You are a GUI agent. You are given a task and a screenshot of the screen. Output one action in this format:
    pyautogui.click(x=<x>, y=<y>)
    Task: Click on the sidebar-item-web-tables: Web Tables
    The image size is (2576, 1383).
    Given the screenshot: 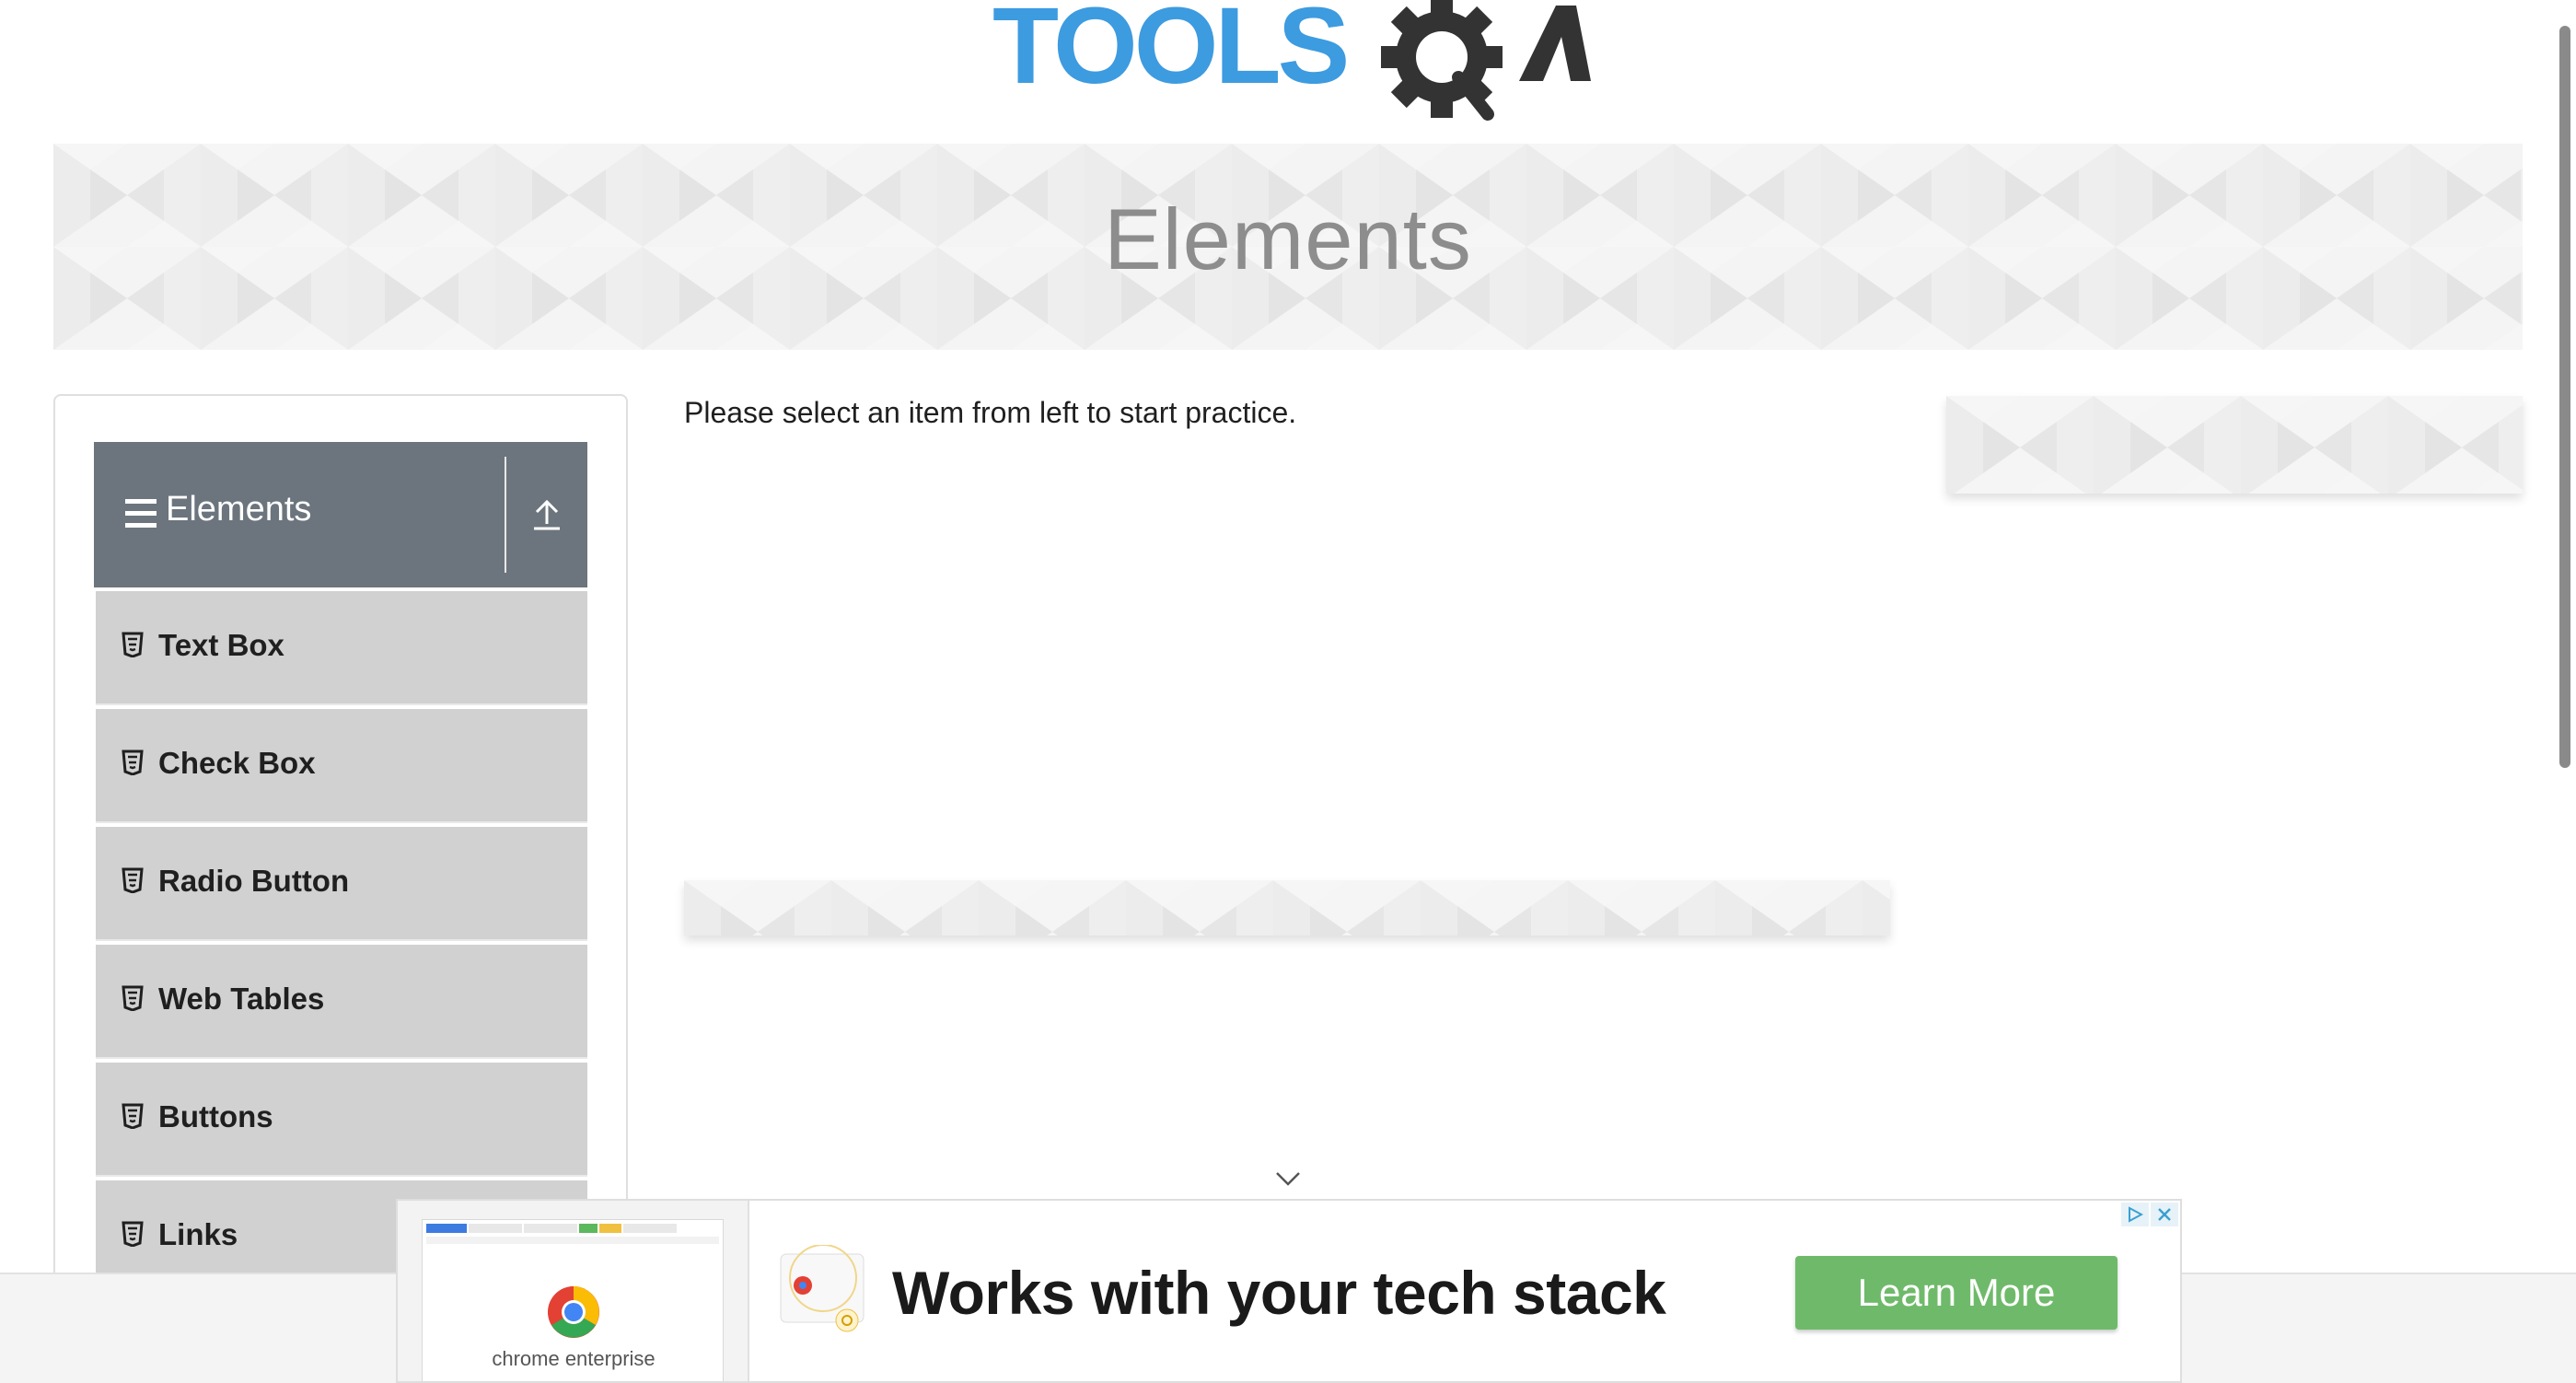 What is the action you would take?
    pyautogui.click(x=341, y=1002)
    